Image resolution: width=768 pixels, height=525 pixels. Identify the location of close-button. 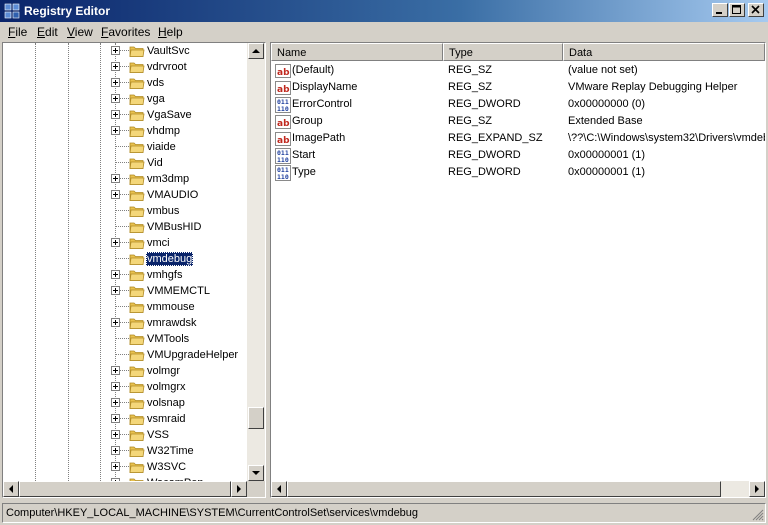
(756, 10).